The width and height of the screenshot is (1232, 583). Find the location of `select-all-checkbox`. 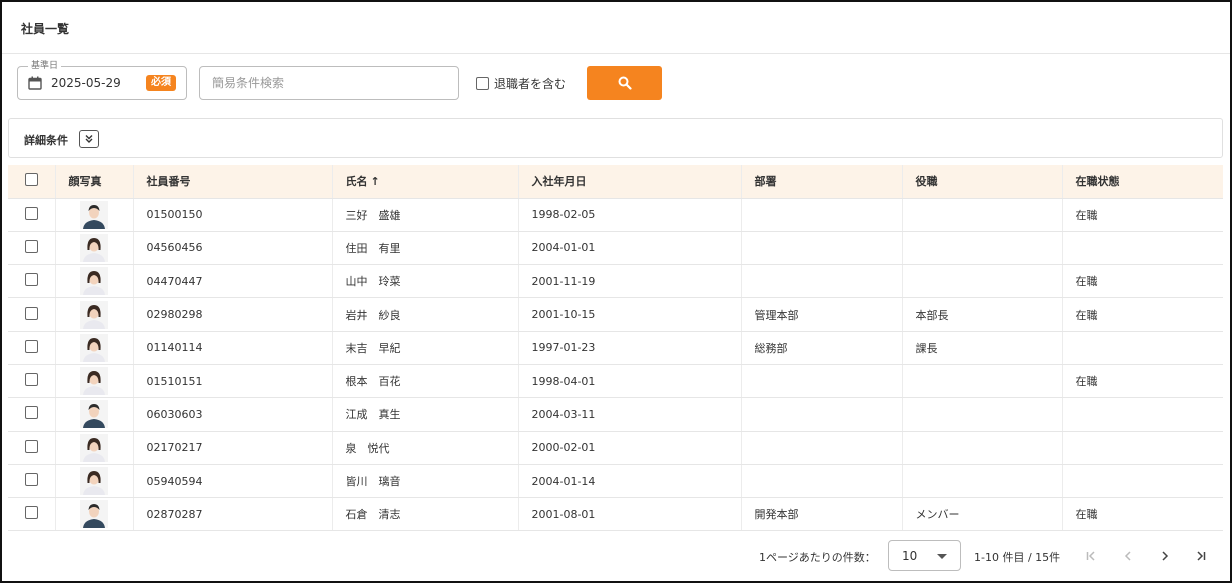

select-all-checkbox is located at coordinates (31, 180).